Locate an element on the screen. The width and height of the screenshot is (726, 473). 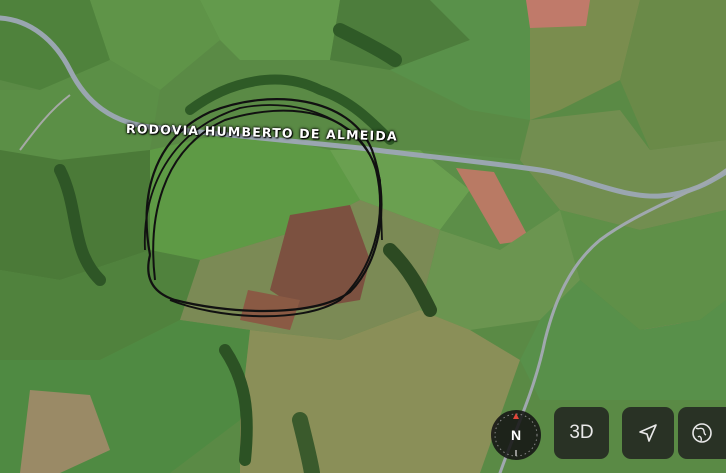
globe-icon is located at coordinates (702, 433).